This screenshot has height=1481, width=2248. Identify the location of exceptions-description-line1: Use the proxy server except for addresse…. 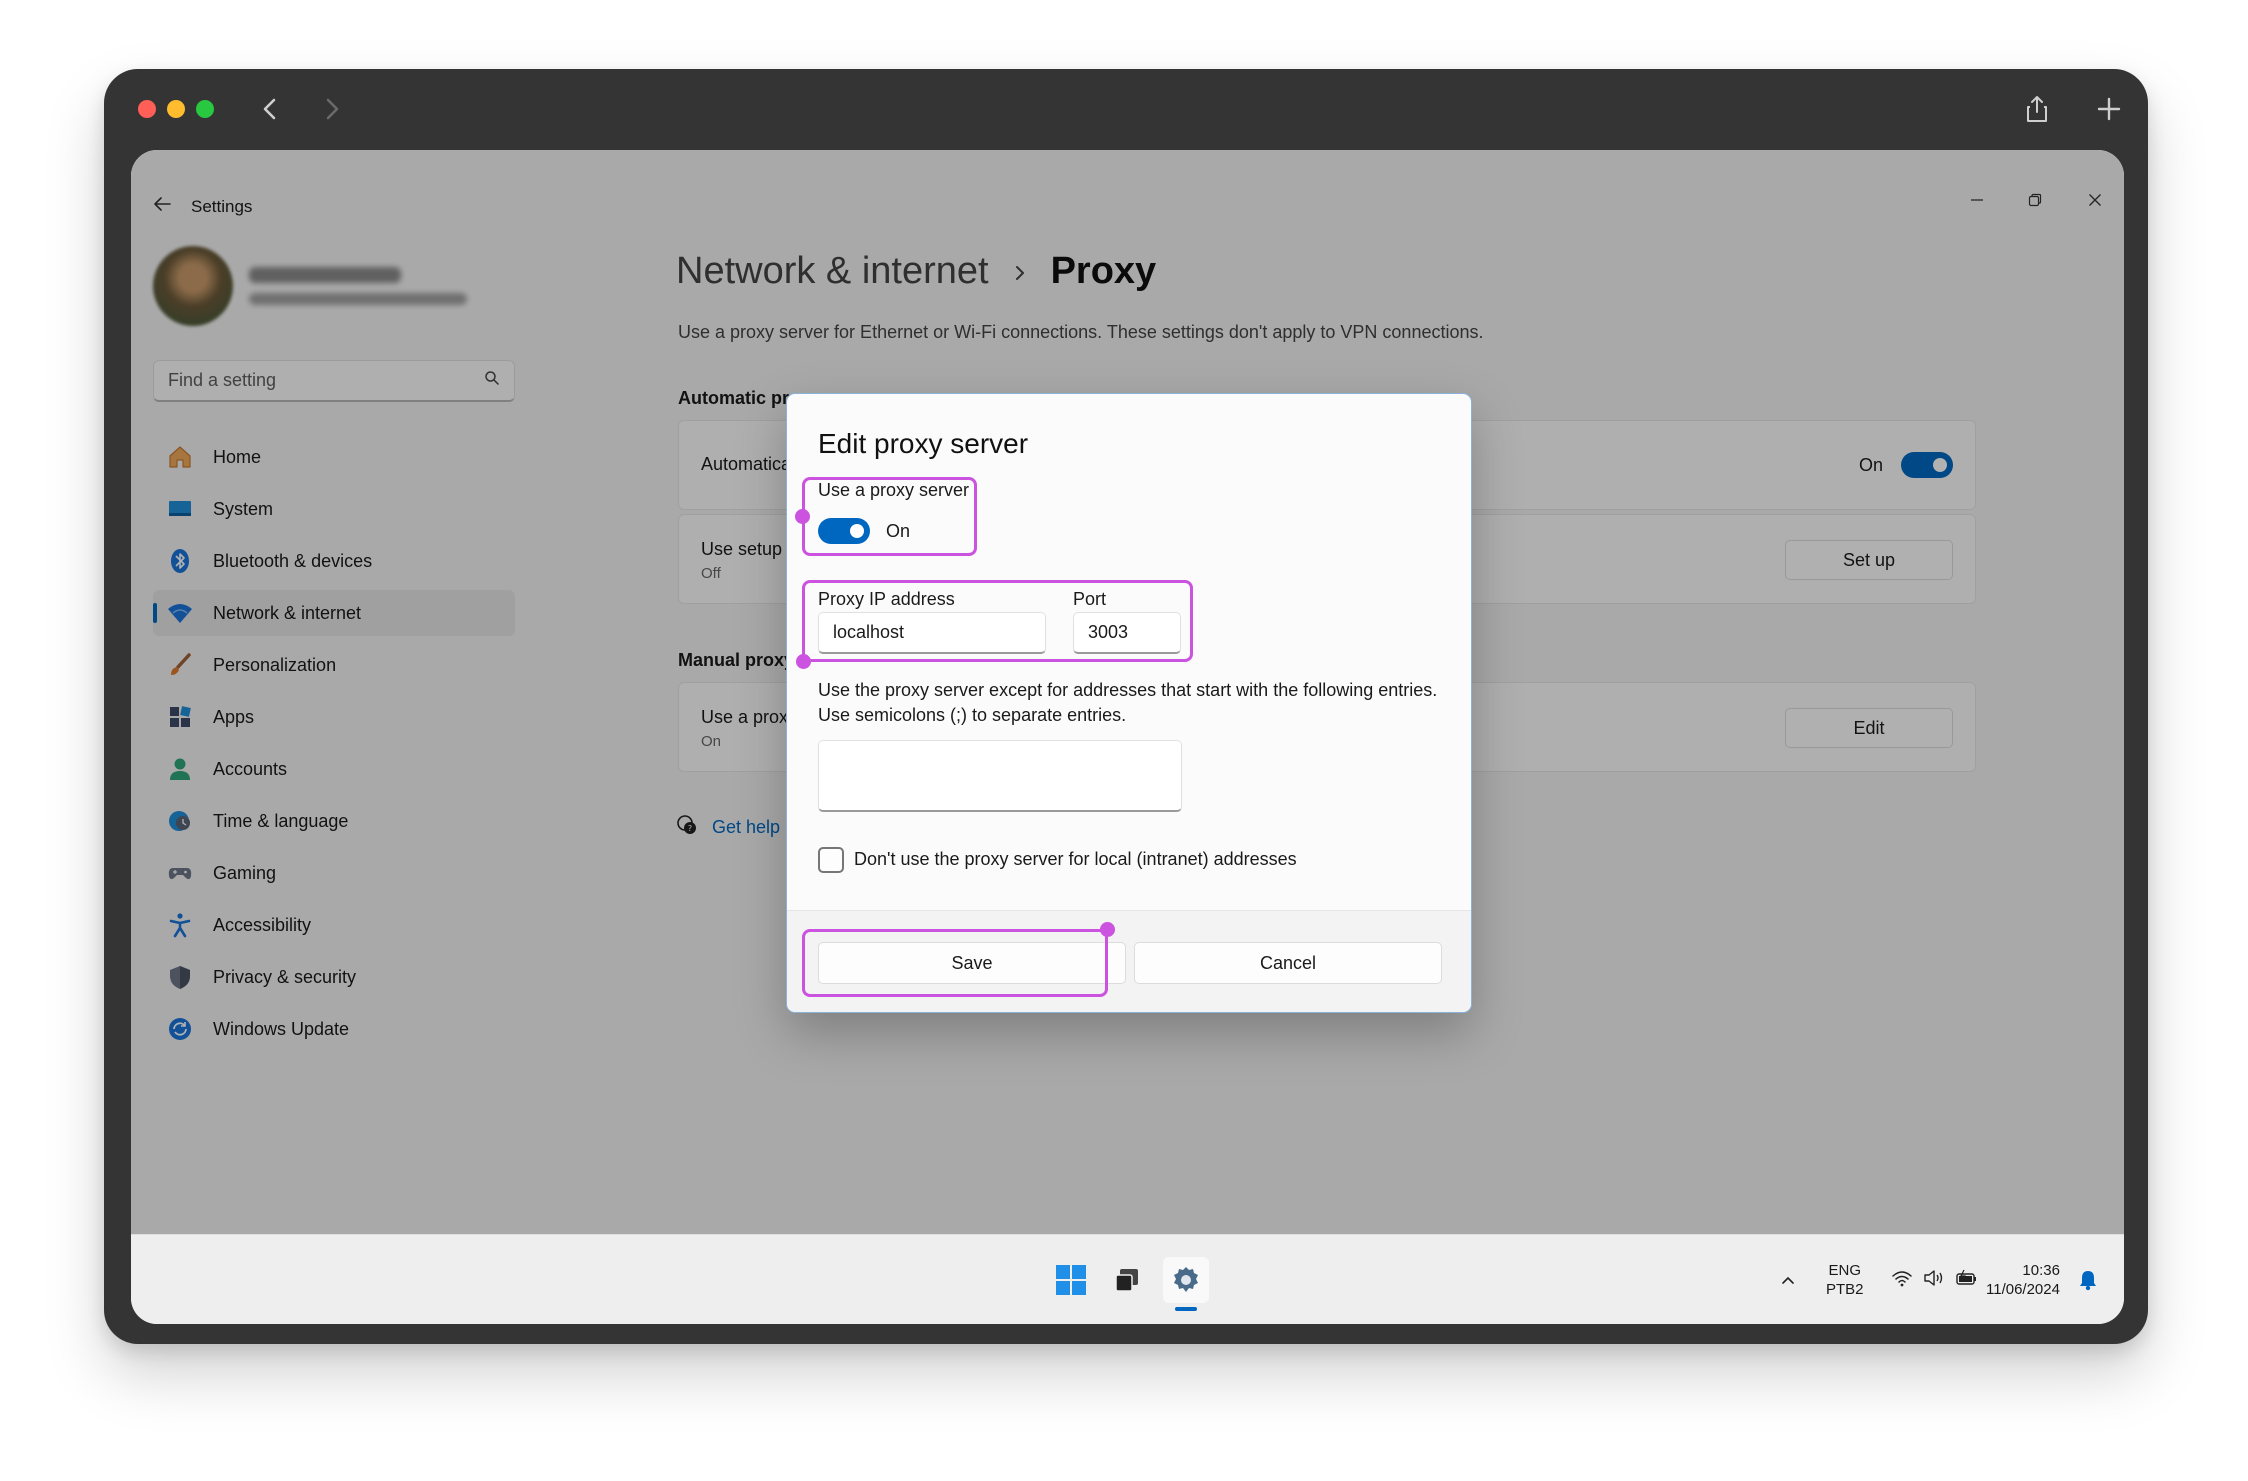
(1128, 690).